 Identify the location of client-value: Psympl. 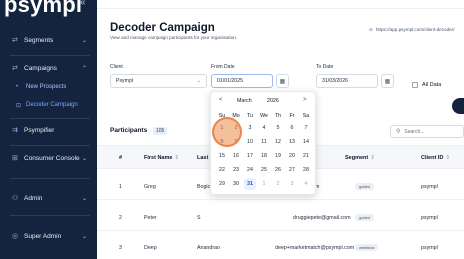
(125, 81).